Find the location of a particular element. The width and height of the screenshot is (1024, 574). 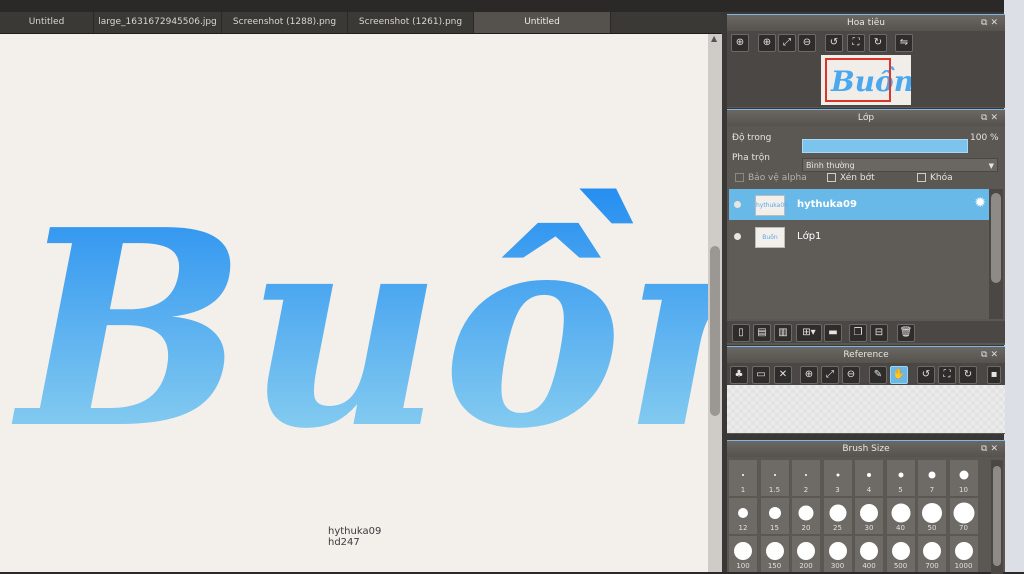

open-folder-icon: ▭ is located at coordinates (761, 375).